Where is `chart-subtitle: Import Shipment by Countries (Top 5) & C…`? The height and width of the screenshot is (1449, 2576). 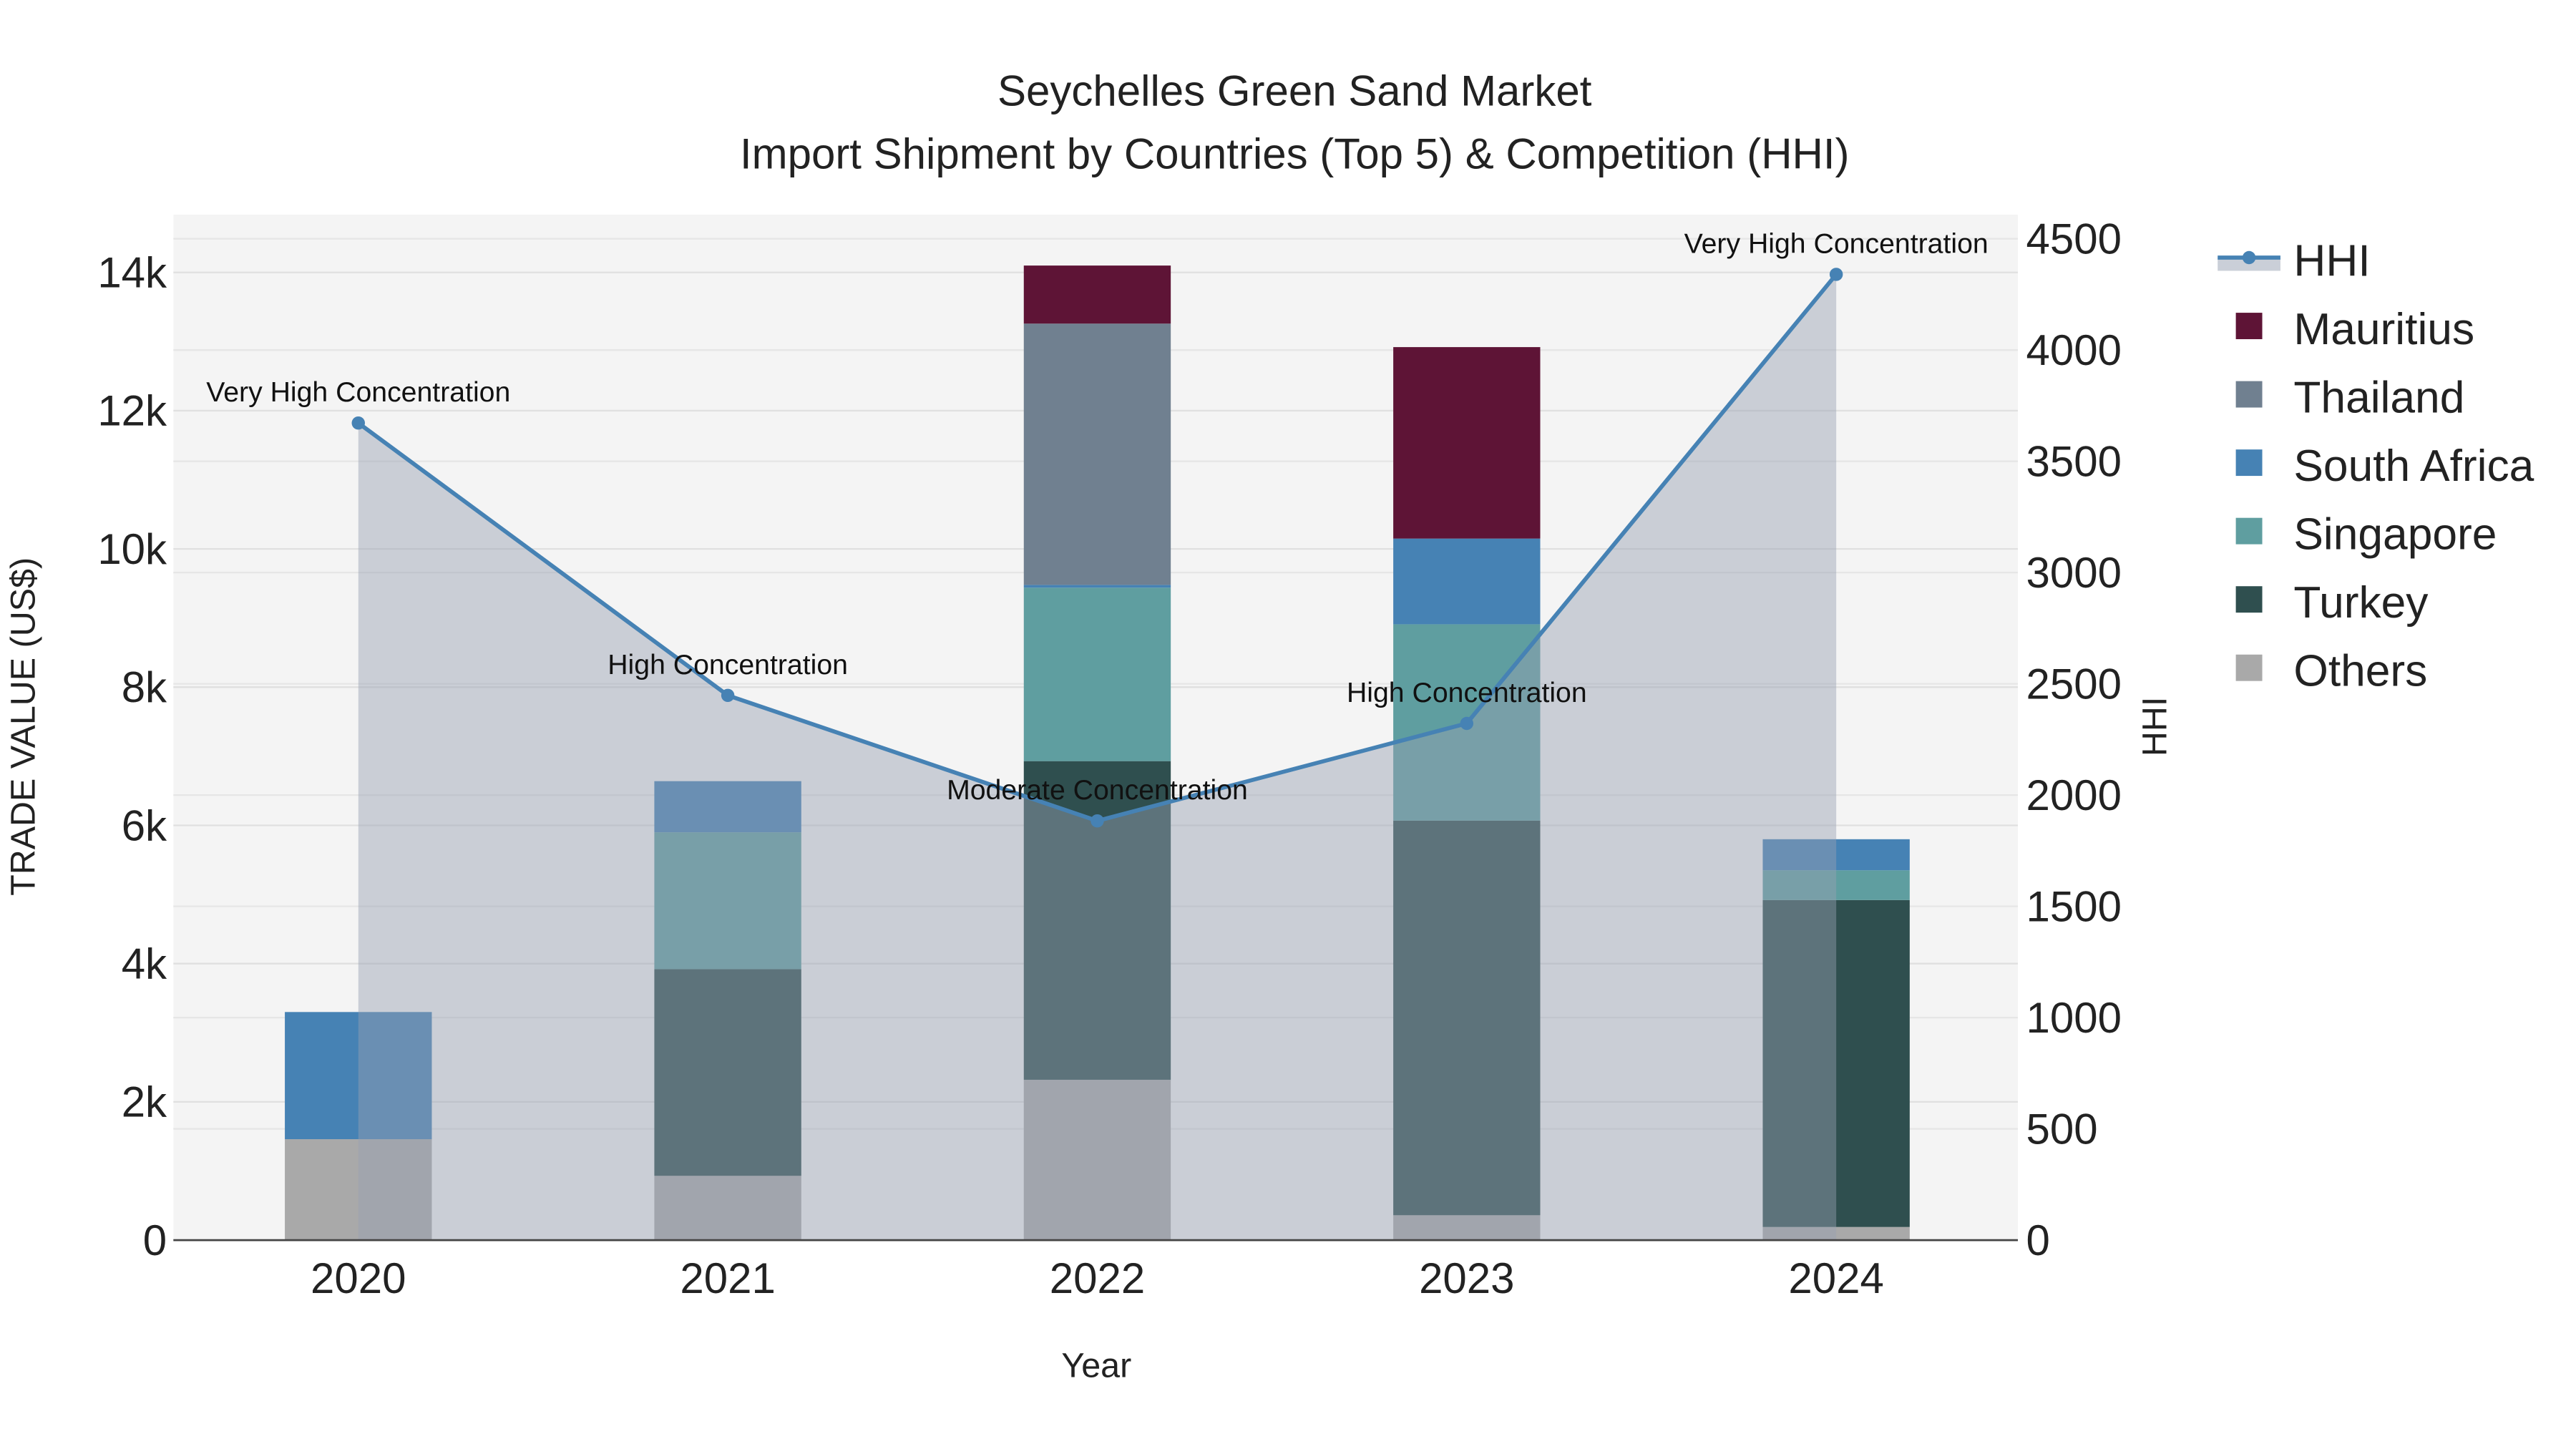 chart-subtitle: Import Shipment by Countries (Top 5) & C… is located at coordinates (1295, 153).